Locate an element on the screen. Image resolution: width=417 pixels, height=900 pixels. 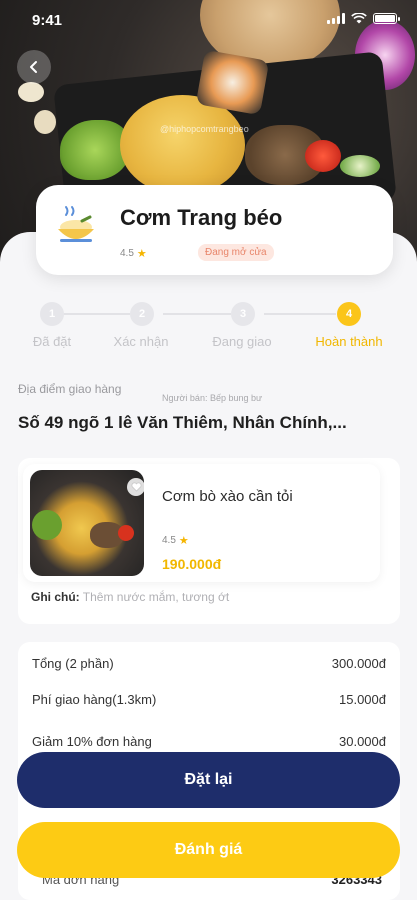
step-1-label: Đã đặt is located at coordinates (52, 341).